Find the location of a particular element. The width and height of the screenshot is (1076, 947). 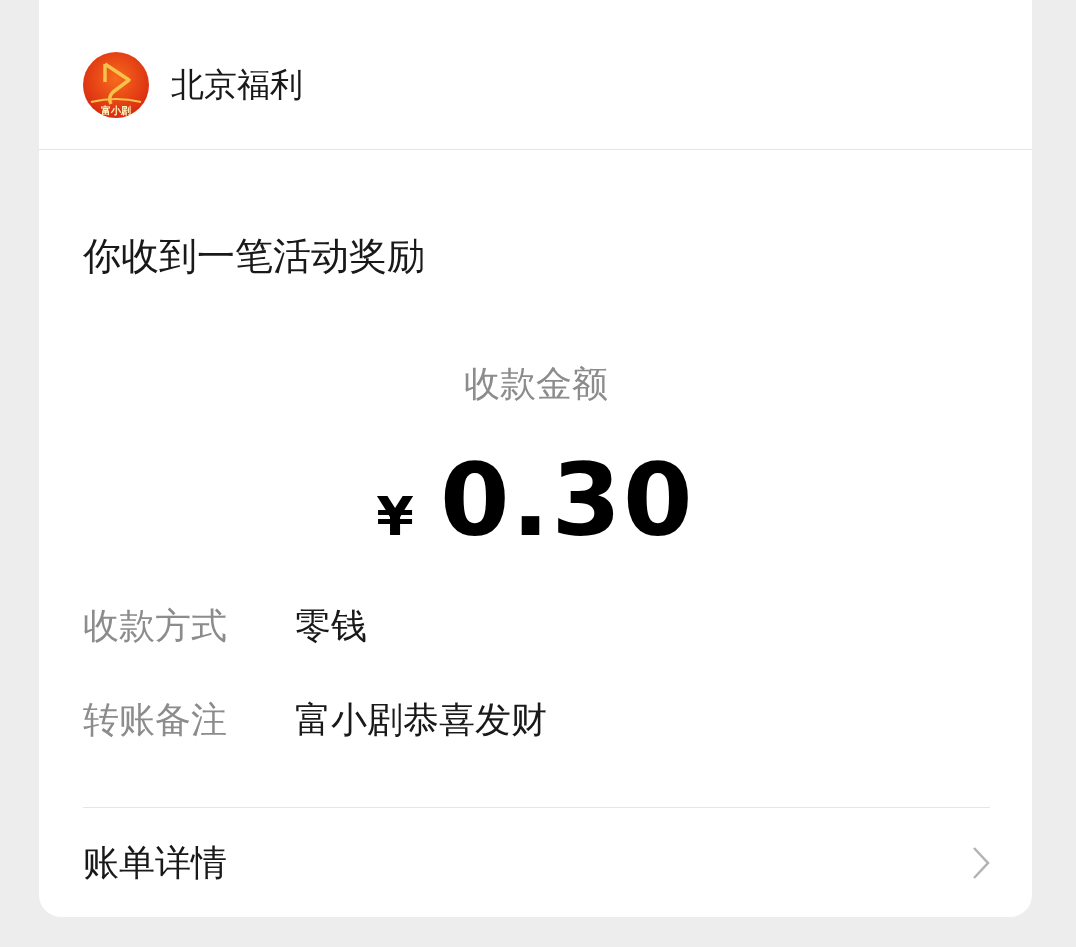

detail-value: 富小剧恭喜发财 is located at coordinates (421, 720).